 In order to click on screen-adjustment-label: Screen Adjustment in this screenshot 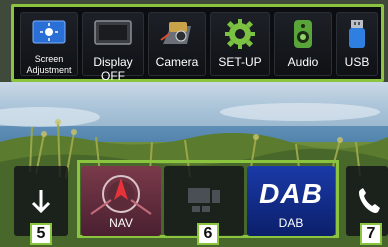, I will do `click(49, 65)`.